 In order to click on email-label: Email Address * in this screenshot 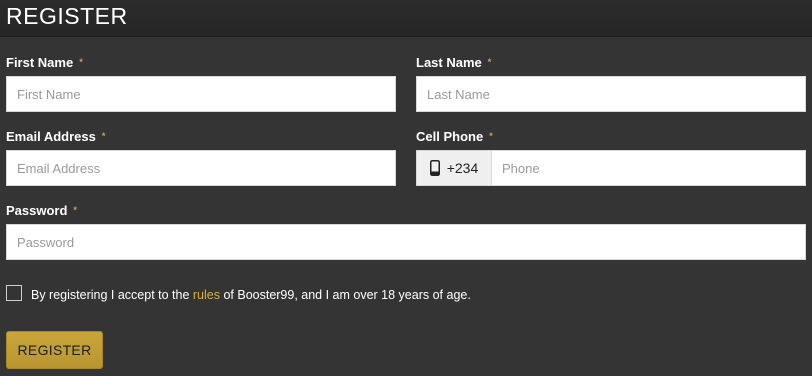, I will do `click(55, 136)`.